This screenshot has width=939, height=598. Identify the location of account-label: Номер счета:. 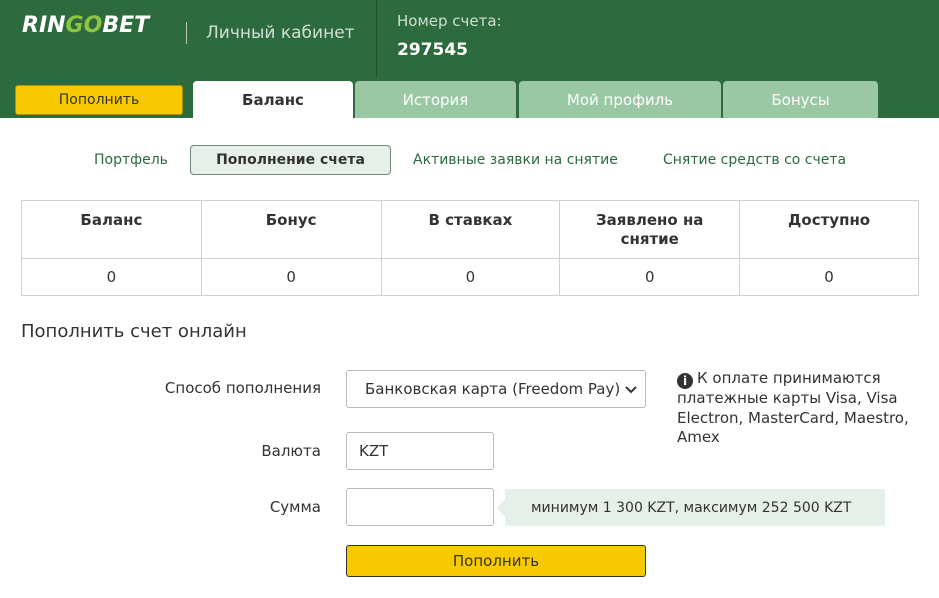
(449, 21).